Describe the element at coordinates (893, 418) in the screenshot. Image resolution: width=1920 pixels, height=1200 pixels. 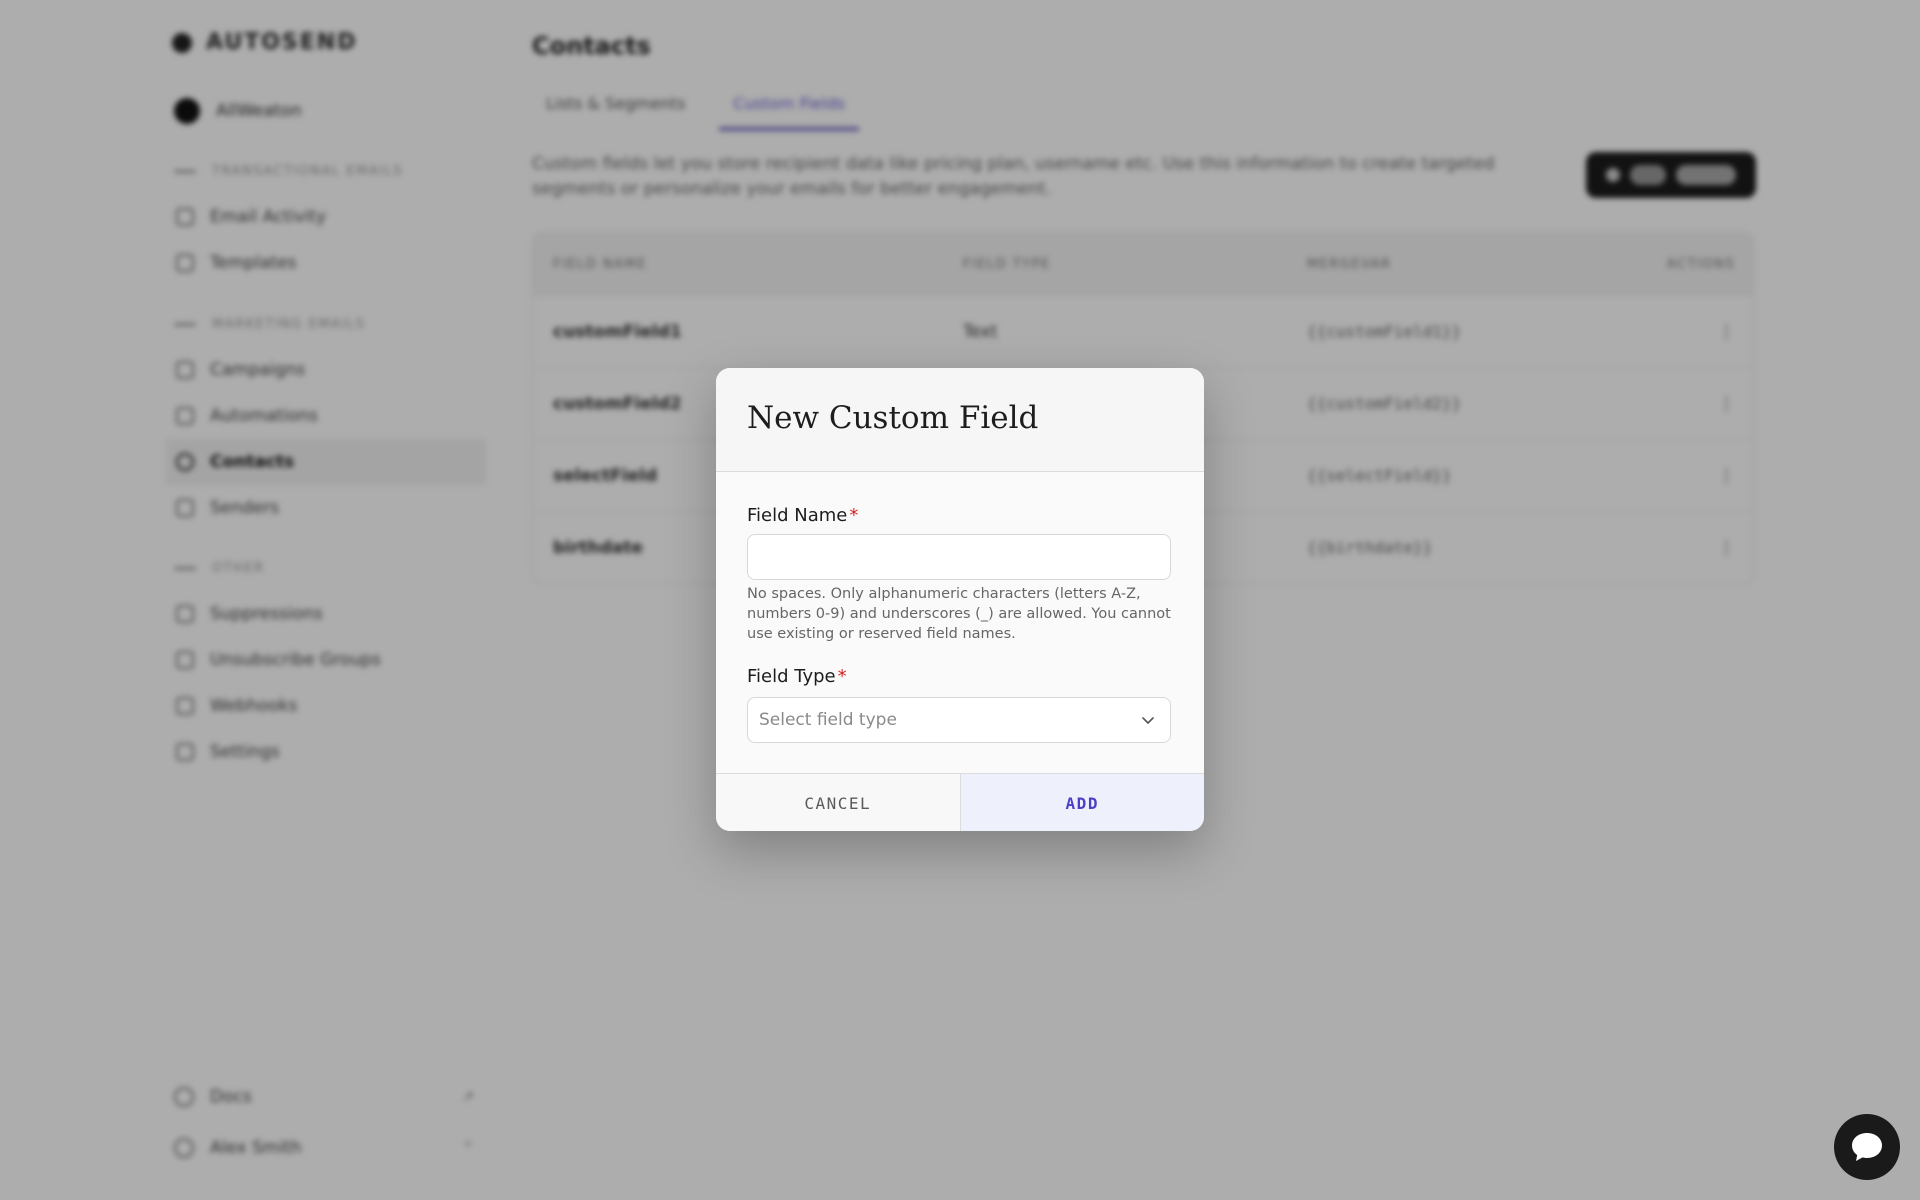
I see `dialog-title: New Custom Field` at that location.